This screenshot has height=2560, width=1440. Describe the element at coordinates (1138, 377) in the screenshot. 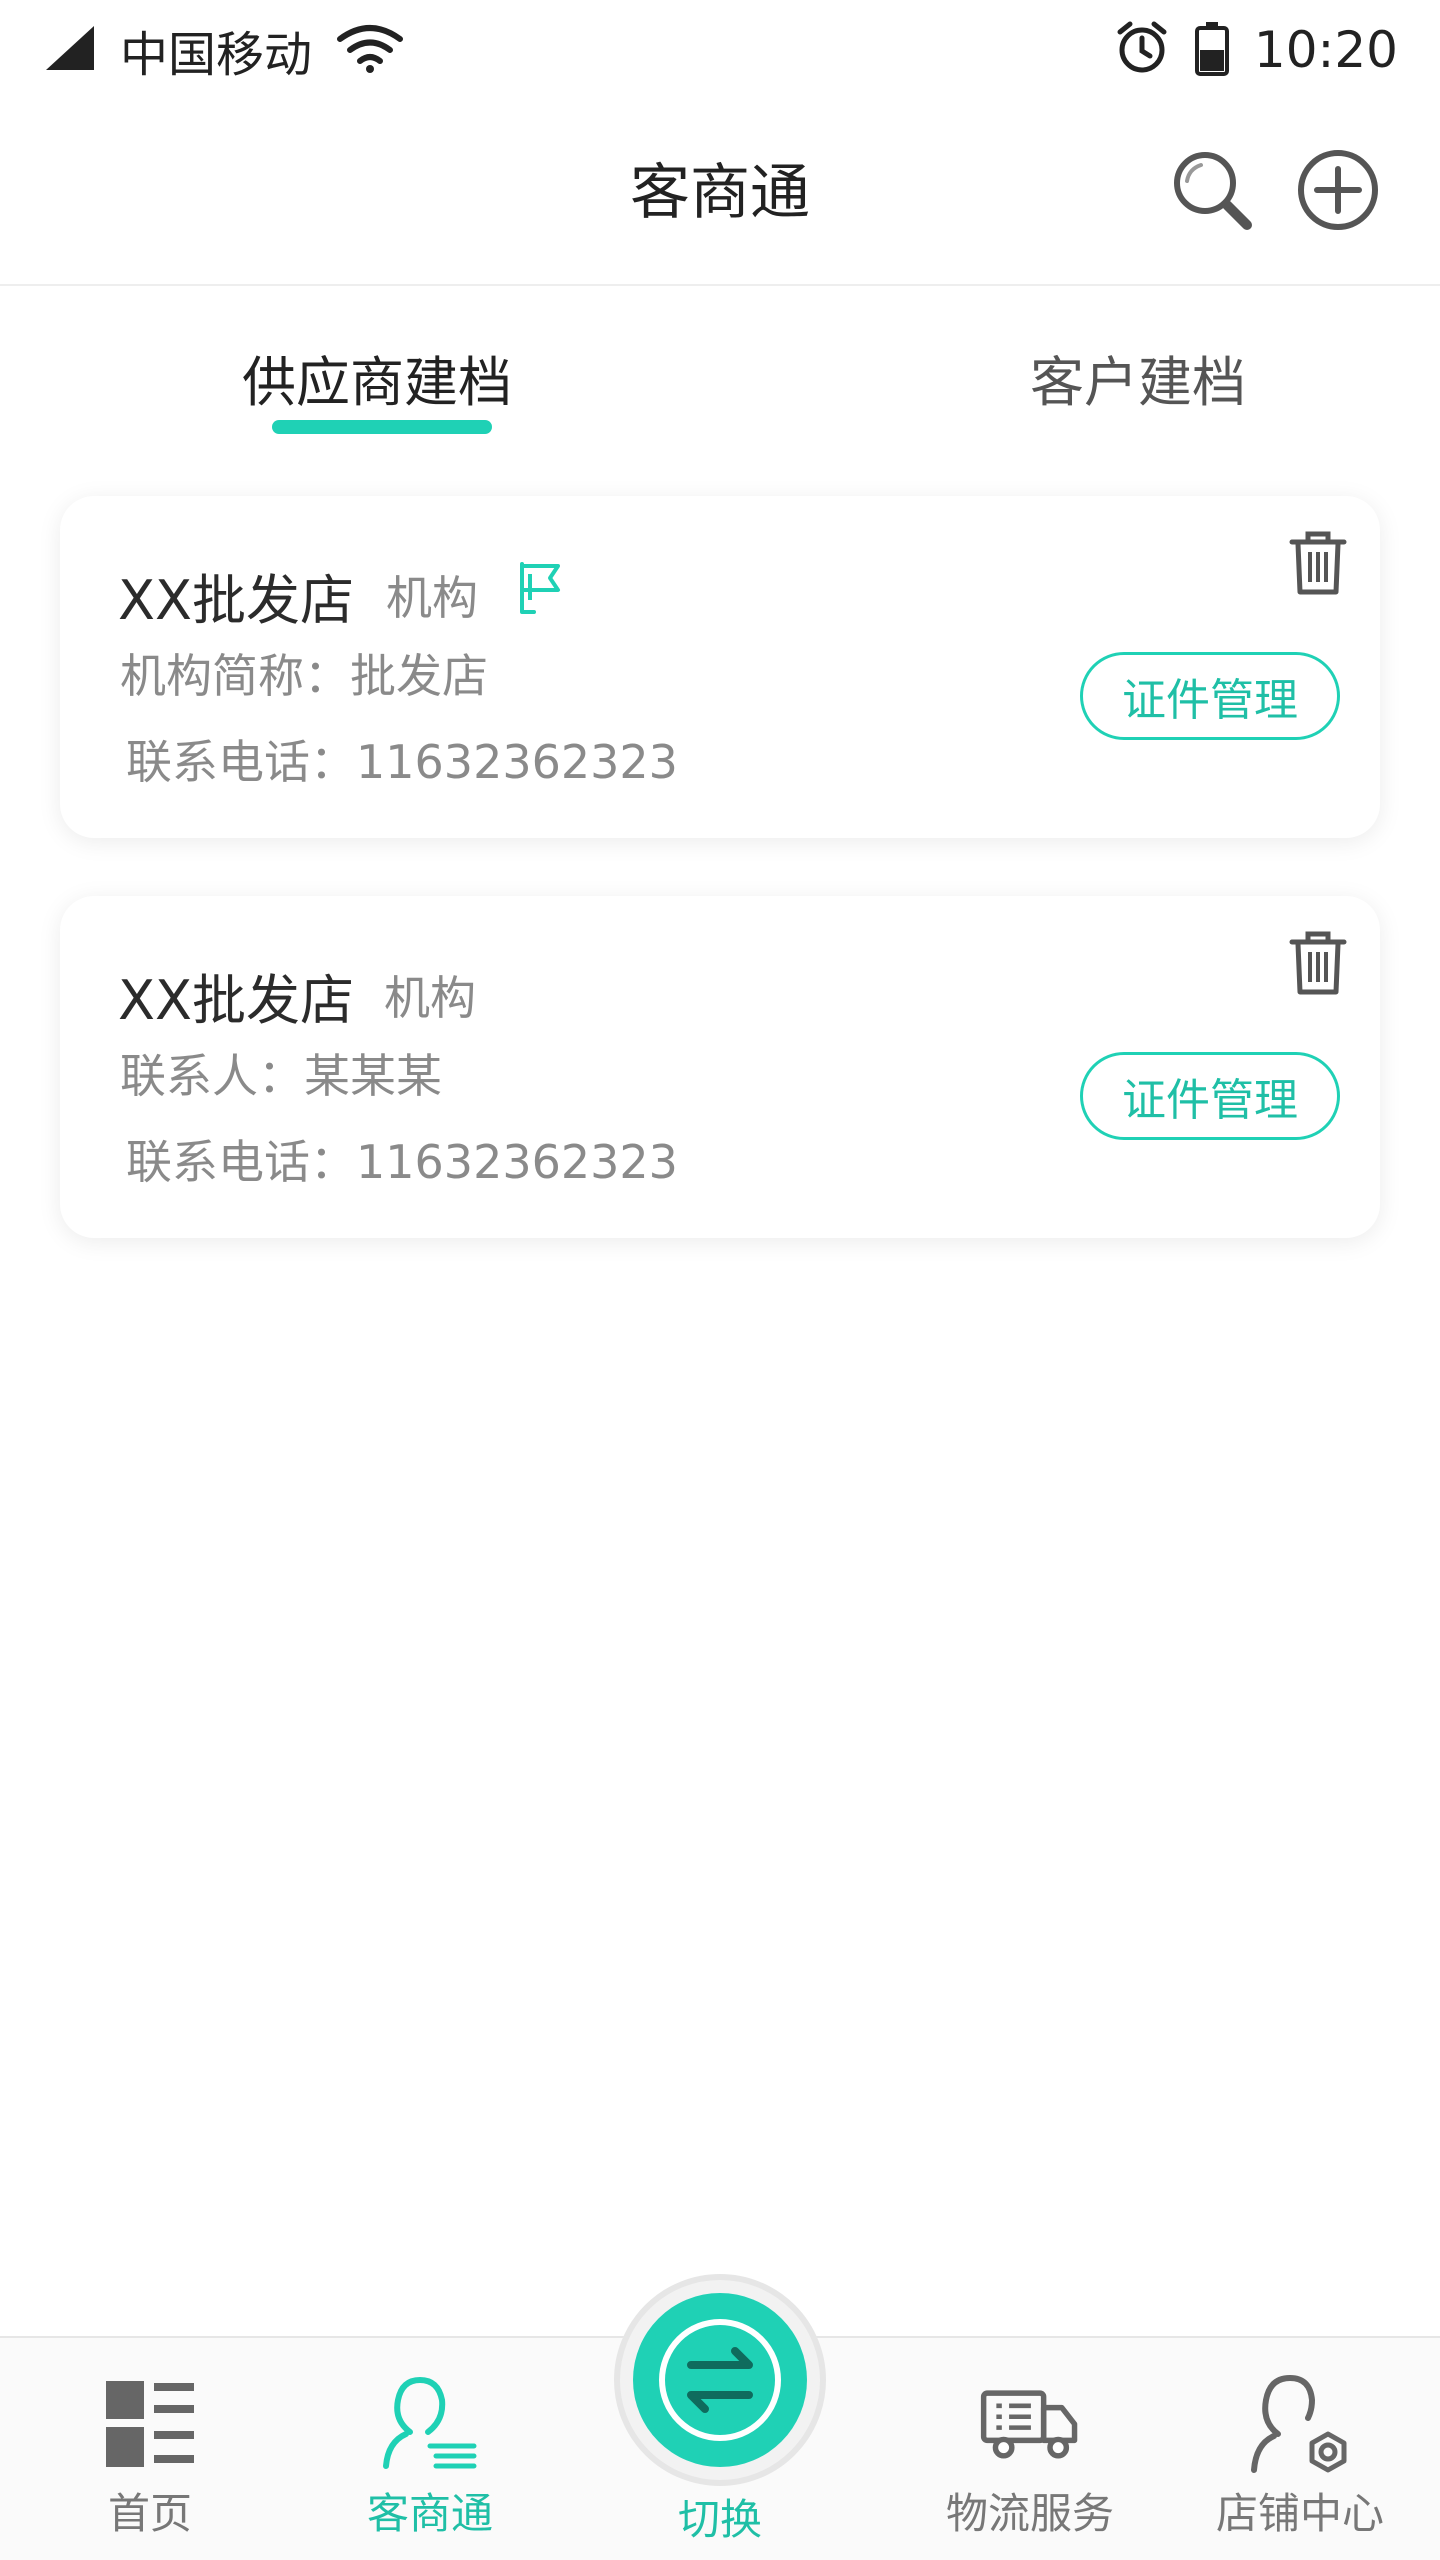

I see `tab-customer-archive: 客户建档` at that location.